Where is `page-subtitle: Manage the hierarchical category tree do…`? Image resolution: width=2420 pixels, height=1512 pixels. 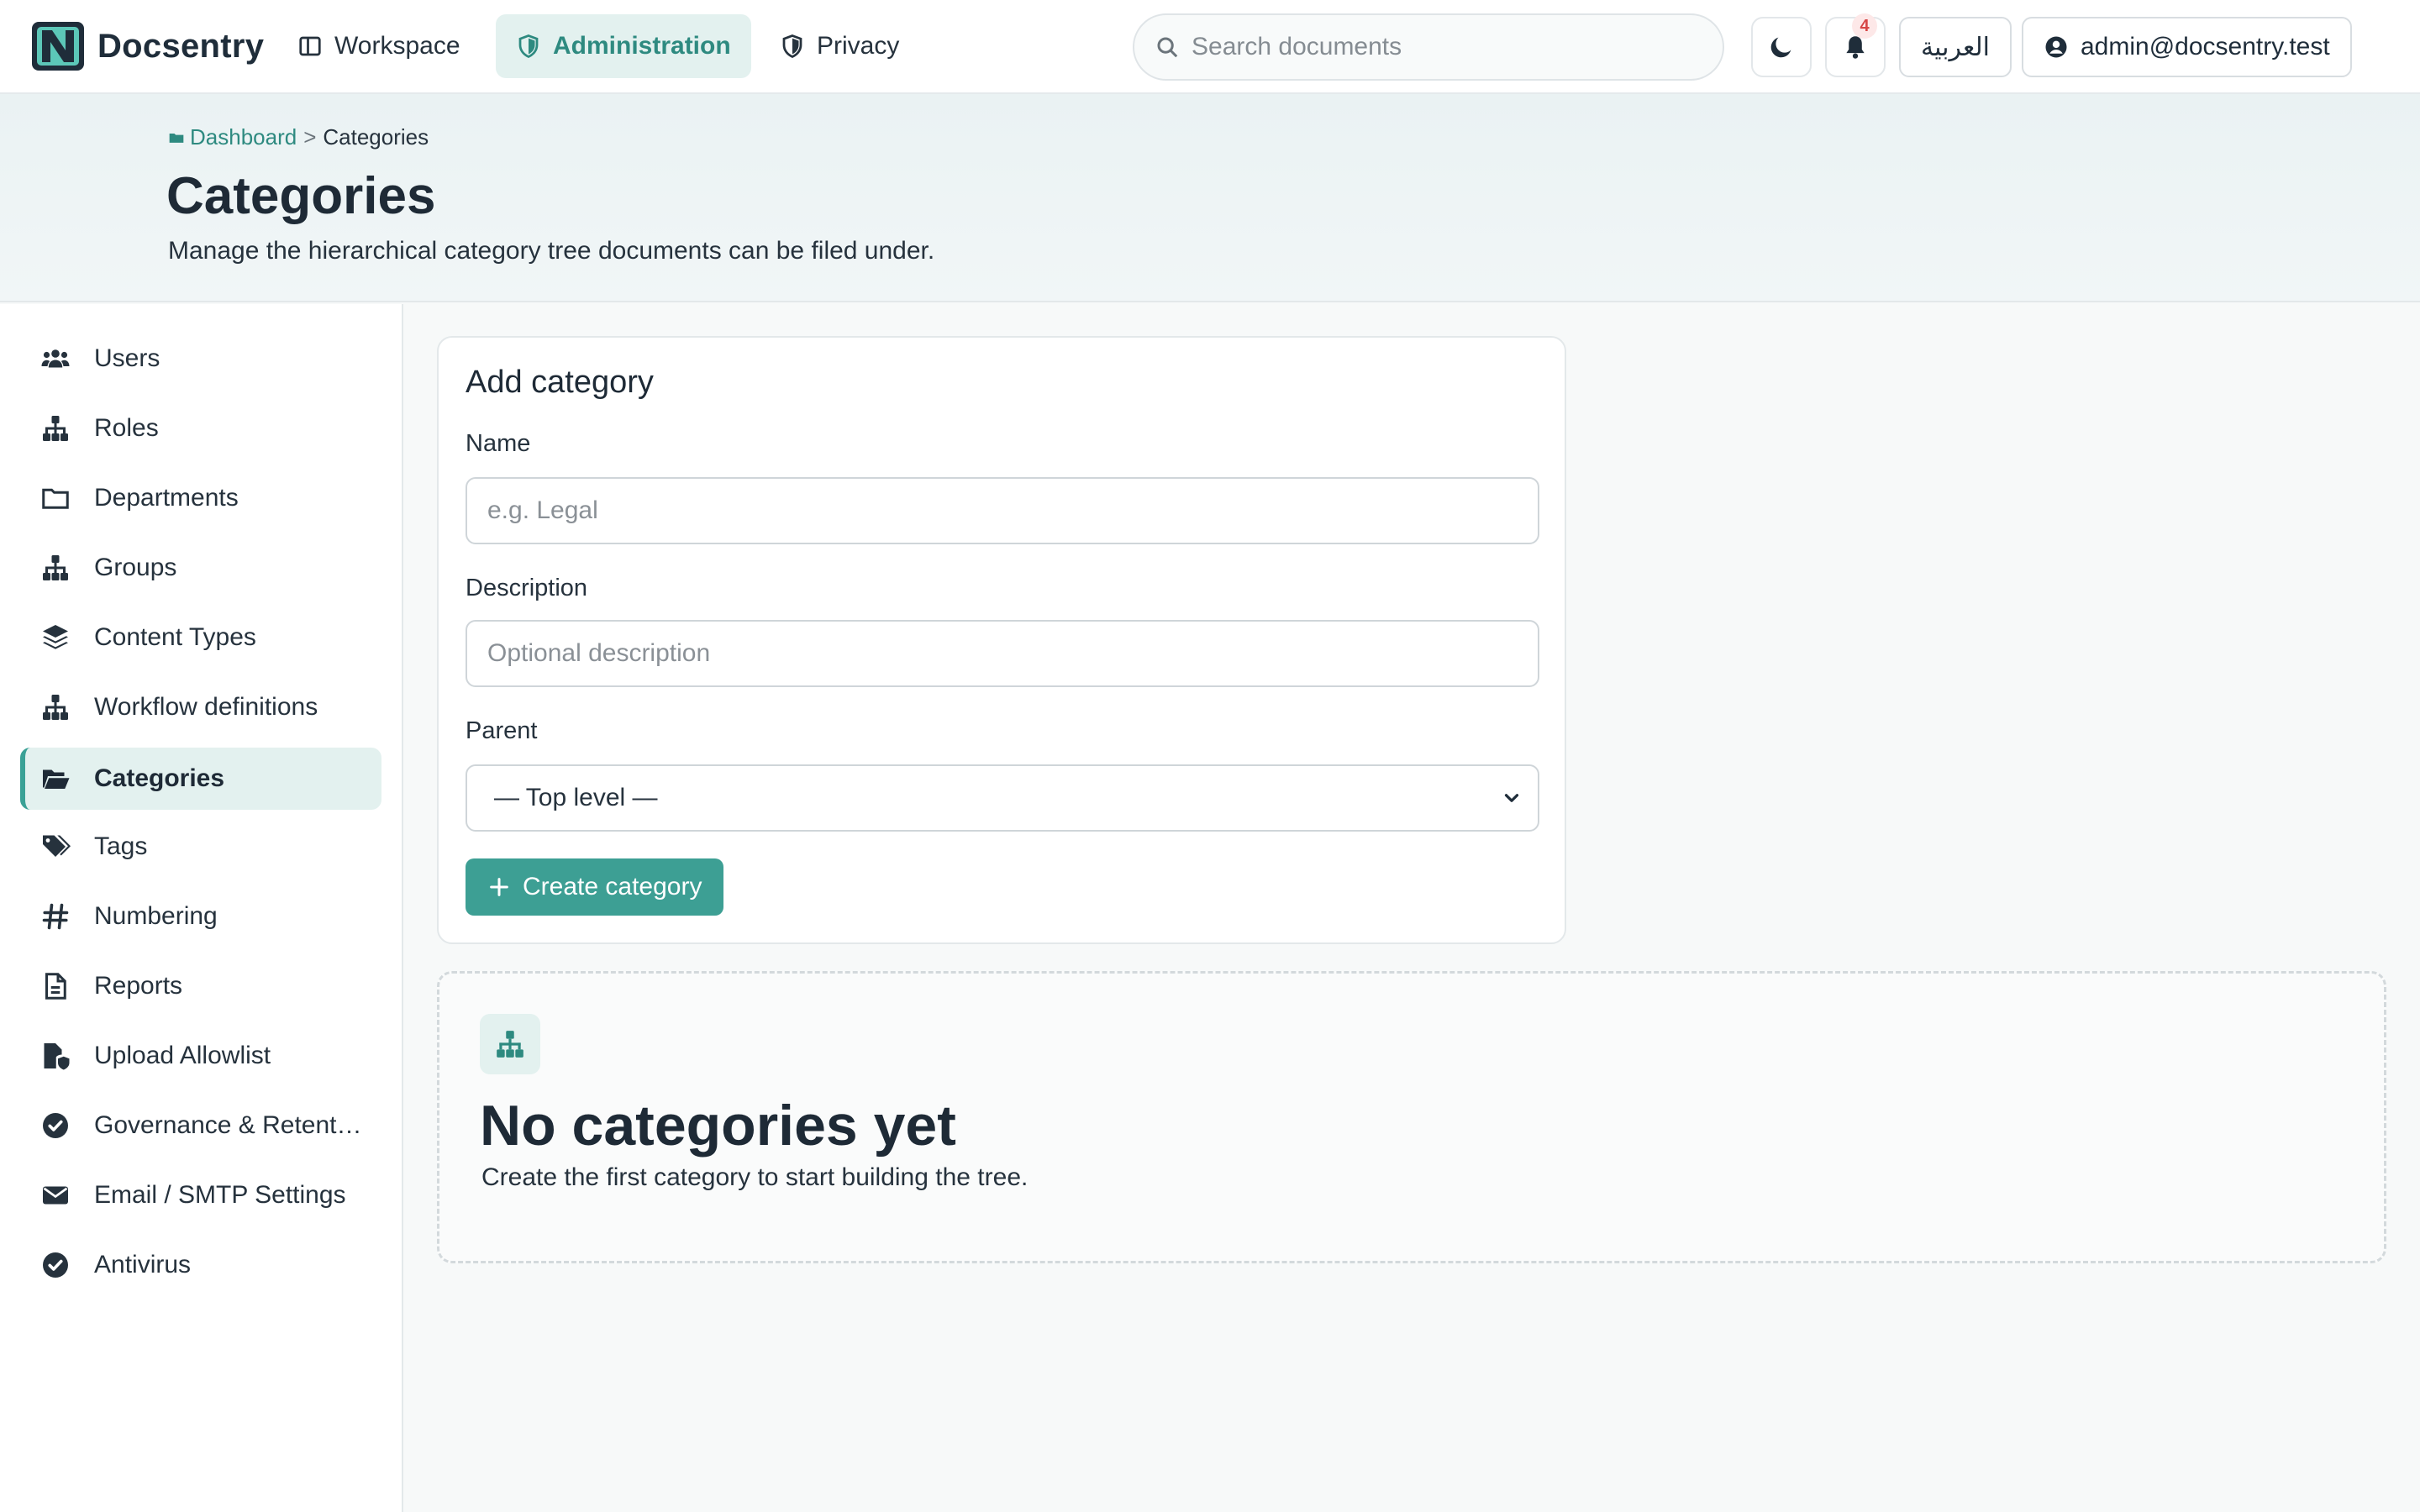 page-subtitle: Manage the hierarchical category tree do… is located at coordinates (552, 251).